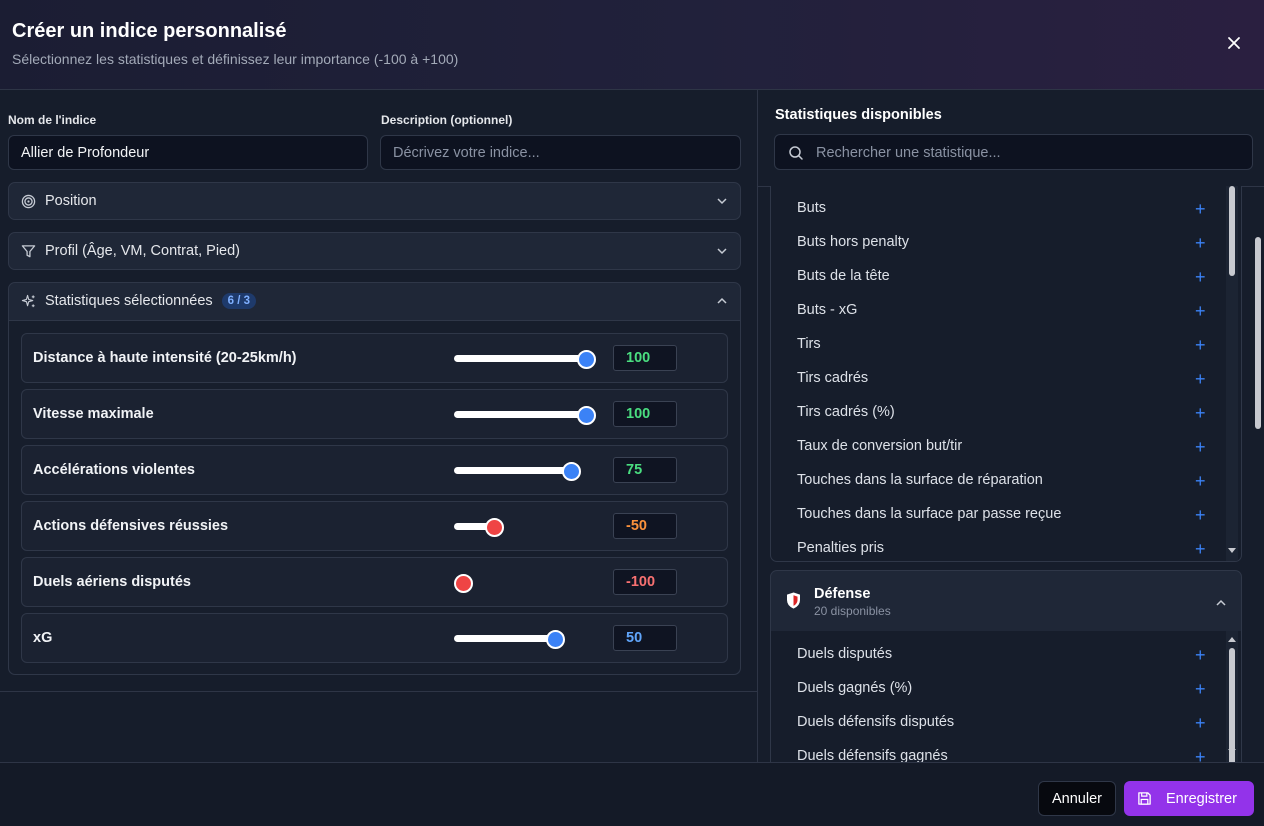  Describe the element at coordinates (832, 378) in the screenshot. I see `available-stat-item: Tirs cadrés` at that location.